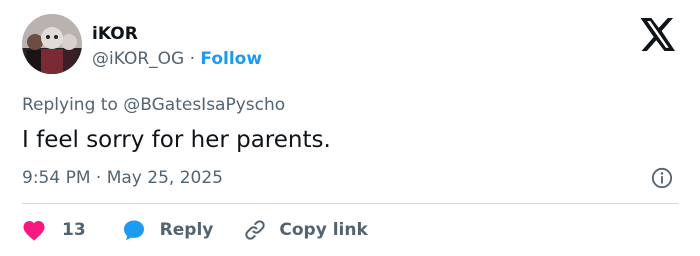 The width and height of the screenshot is (700, 256). I want to click on like-count: 13, so click(74, 230).